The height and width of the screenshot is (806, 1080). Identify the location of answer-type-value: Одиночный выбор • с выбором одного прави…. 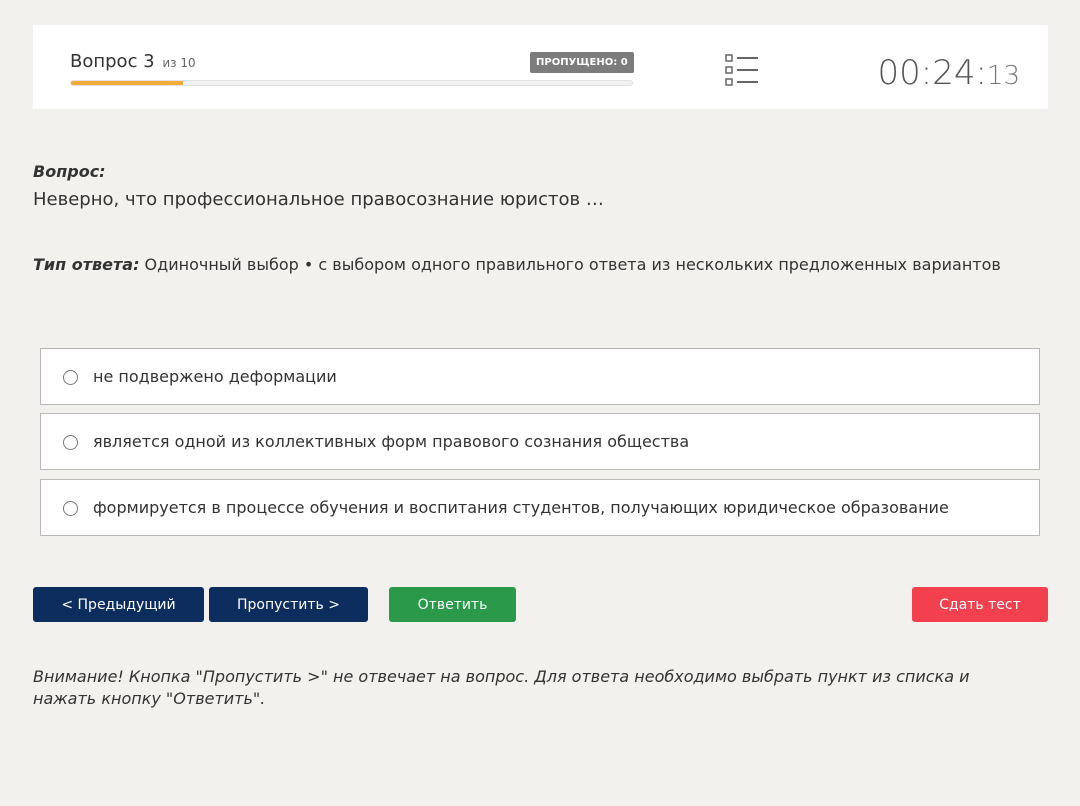
(570, 264).